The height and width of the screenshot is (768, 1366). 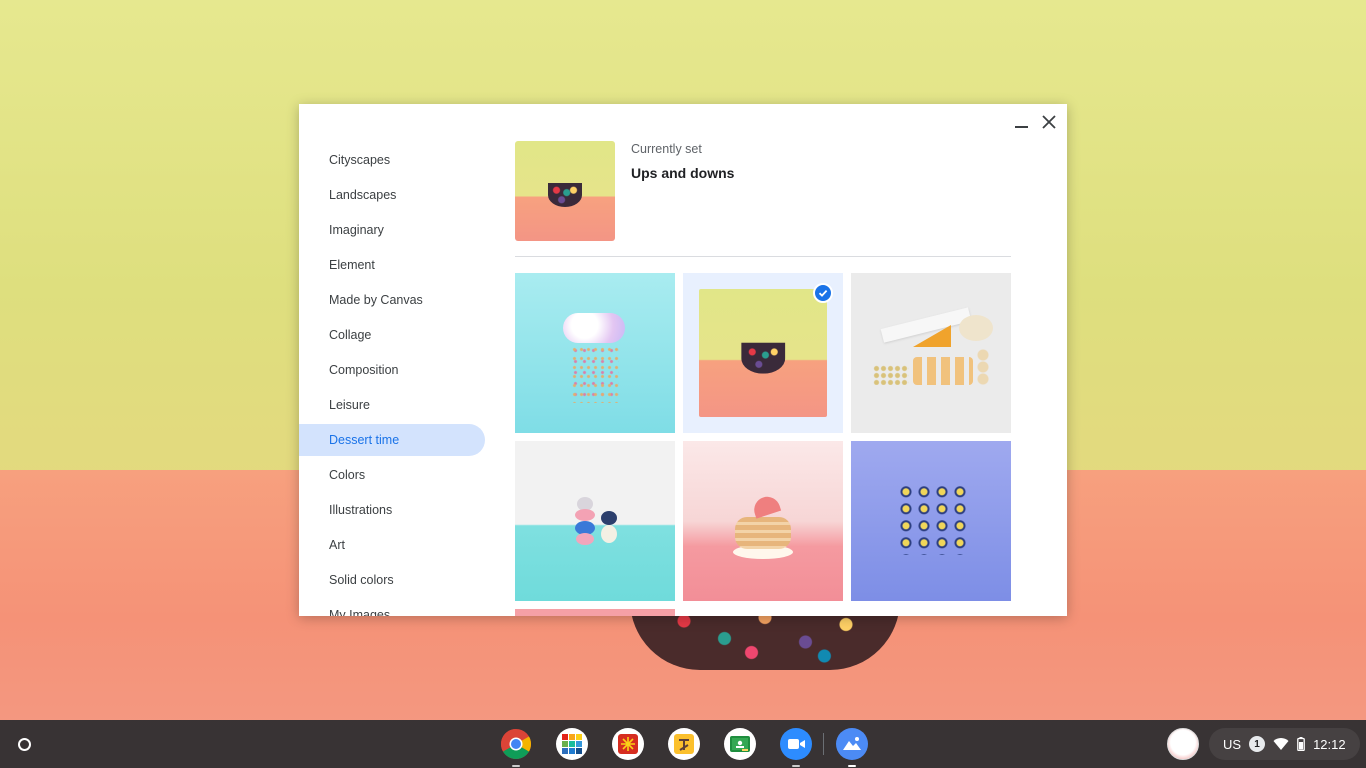 What do you see at coordinates (796, 744) in the screenshot?
I see `zoom-icon` at bounding box center [796, 744].